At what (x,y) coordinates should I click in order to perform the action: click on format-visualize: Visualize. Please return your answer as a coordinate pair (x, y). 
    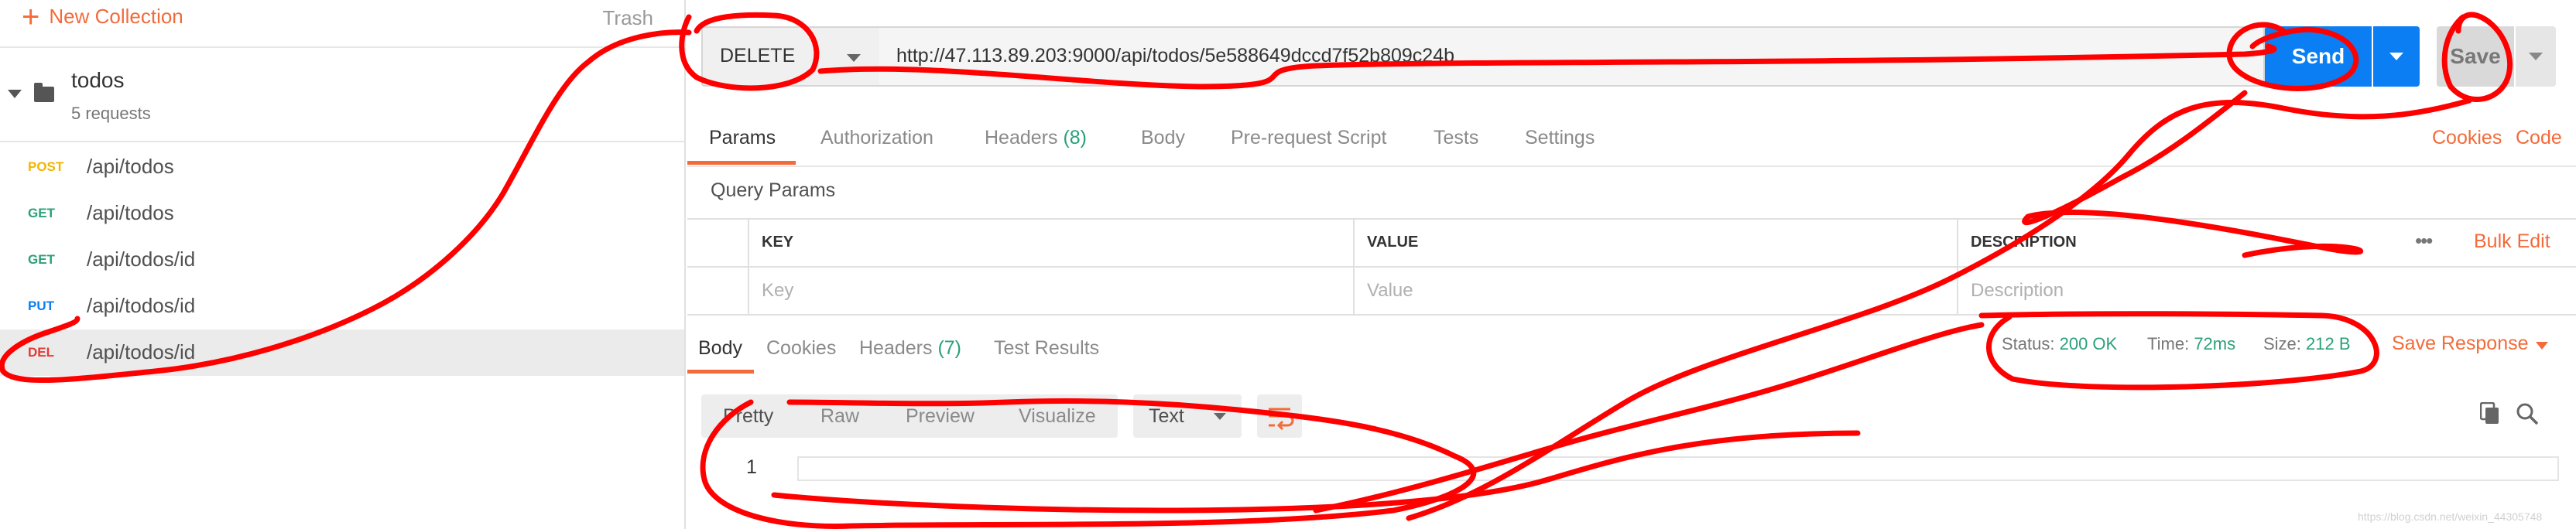
    Looking at the image, I should click on (1057, 416).